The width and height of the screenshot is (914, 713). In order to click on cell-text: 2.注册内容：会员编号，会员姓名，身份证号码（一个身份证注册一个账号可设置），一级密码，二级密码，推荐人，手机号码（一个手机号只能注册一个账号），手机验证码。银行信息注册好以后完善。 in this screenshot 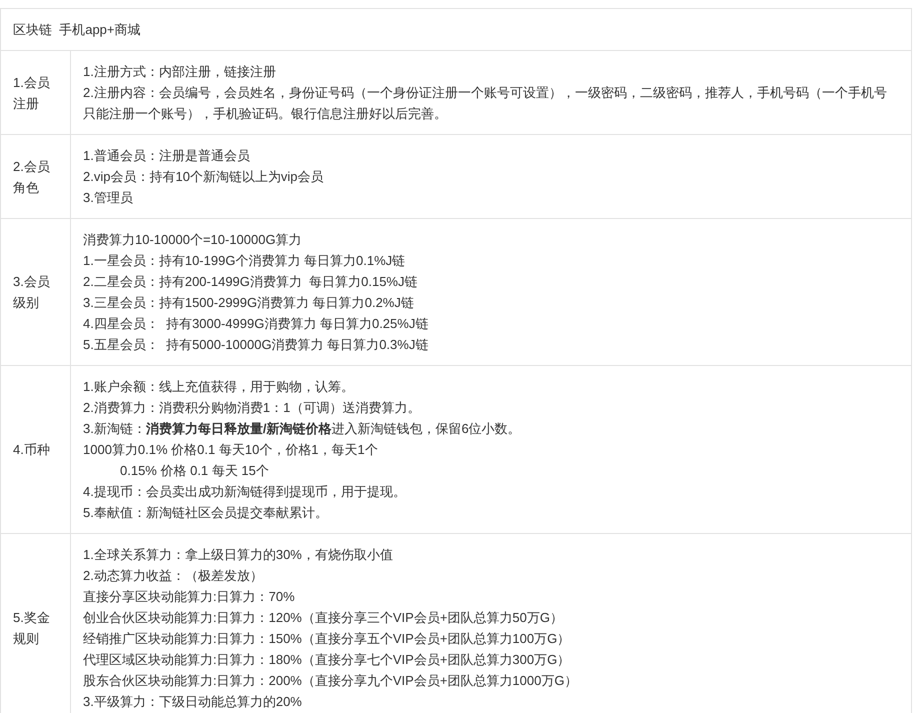, I will do `click(485, 103)`.